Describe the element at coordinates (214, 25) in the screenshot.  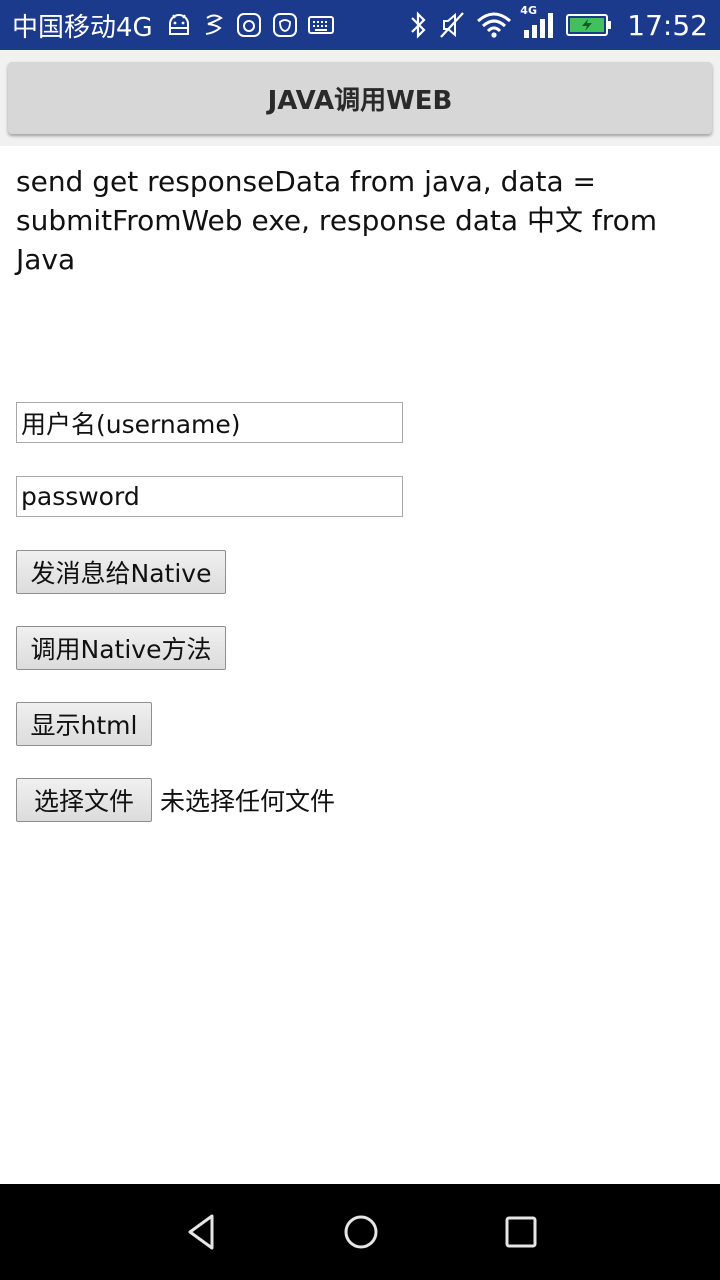
I see `notification-icon` at that location.